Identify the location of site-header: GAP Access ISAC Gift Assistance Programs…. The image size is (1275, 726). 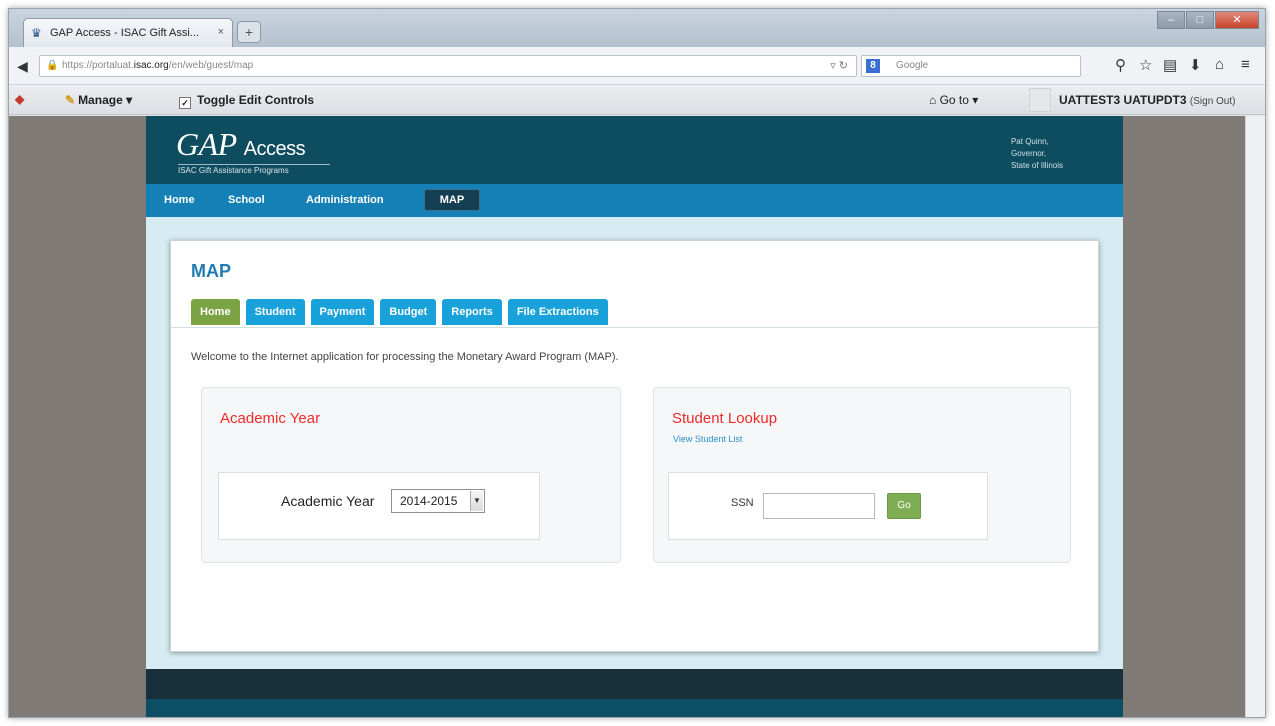
(634, 150).